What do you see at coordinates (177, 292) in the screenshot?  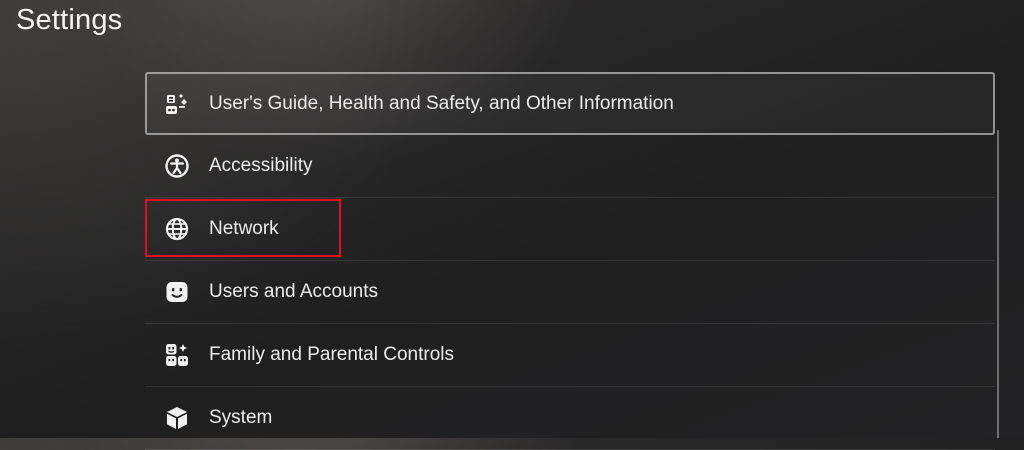 I see `user-face-icon` at bounding box center [177, 292].